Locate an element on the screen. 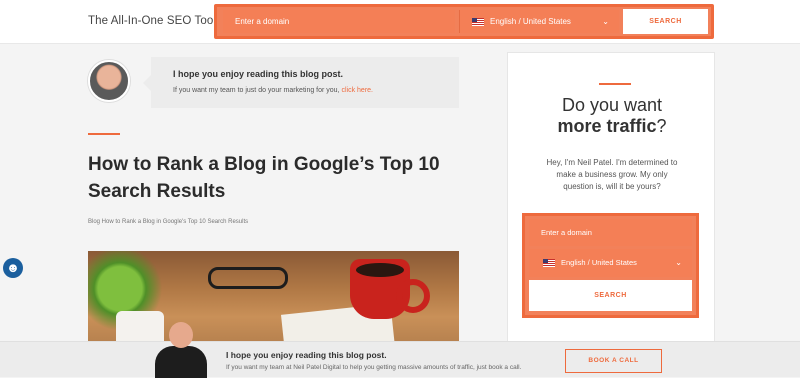  post-hero-image is located at coordinates (273, 298).